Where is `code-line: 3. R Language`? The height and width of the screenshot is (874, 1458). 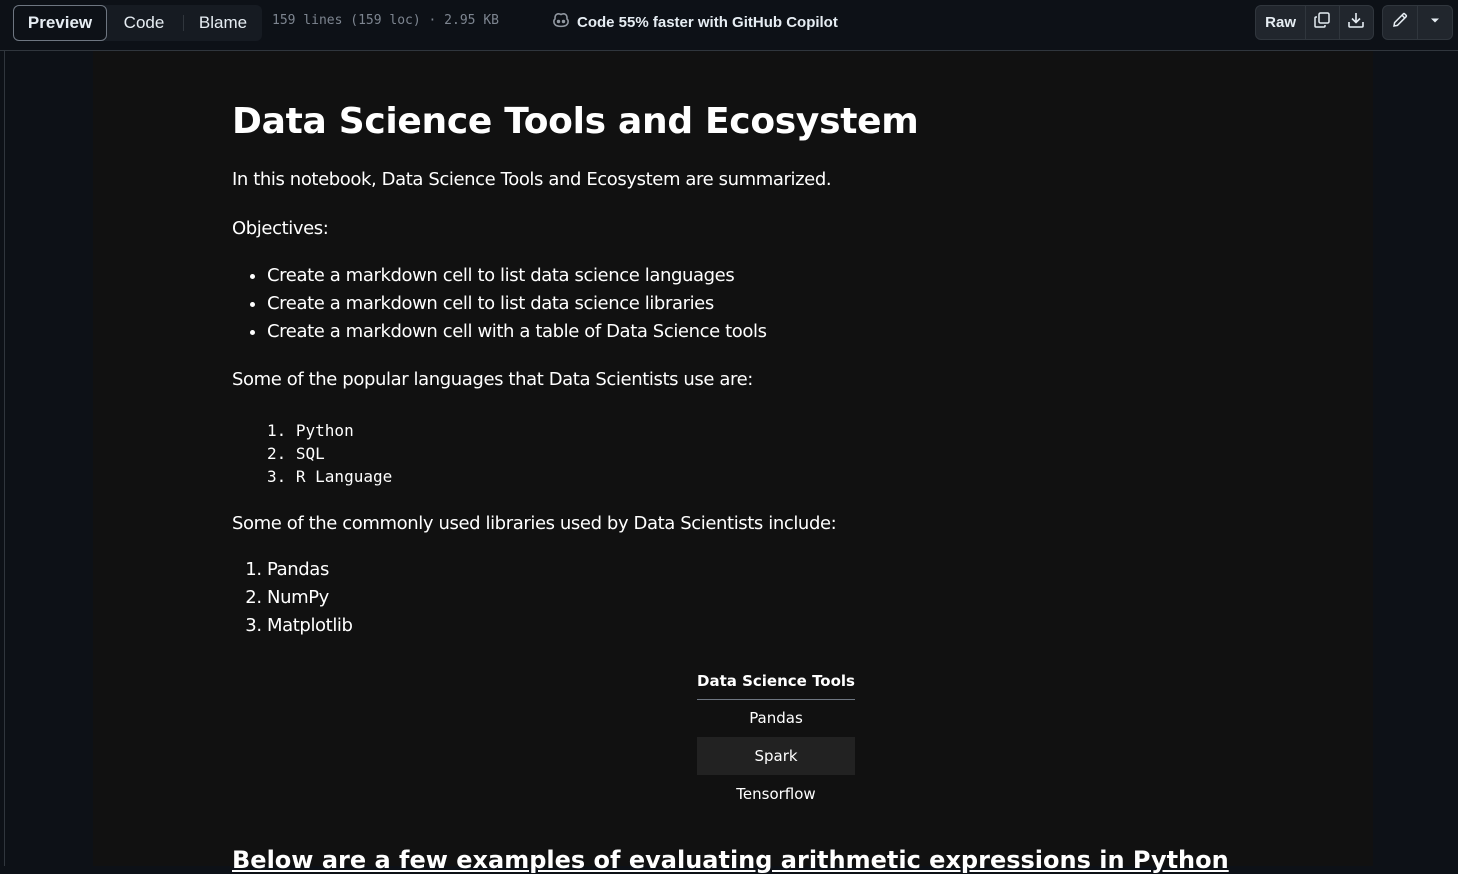
code-line: 3. R Language is located at coordinates (330, 476).